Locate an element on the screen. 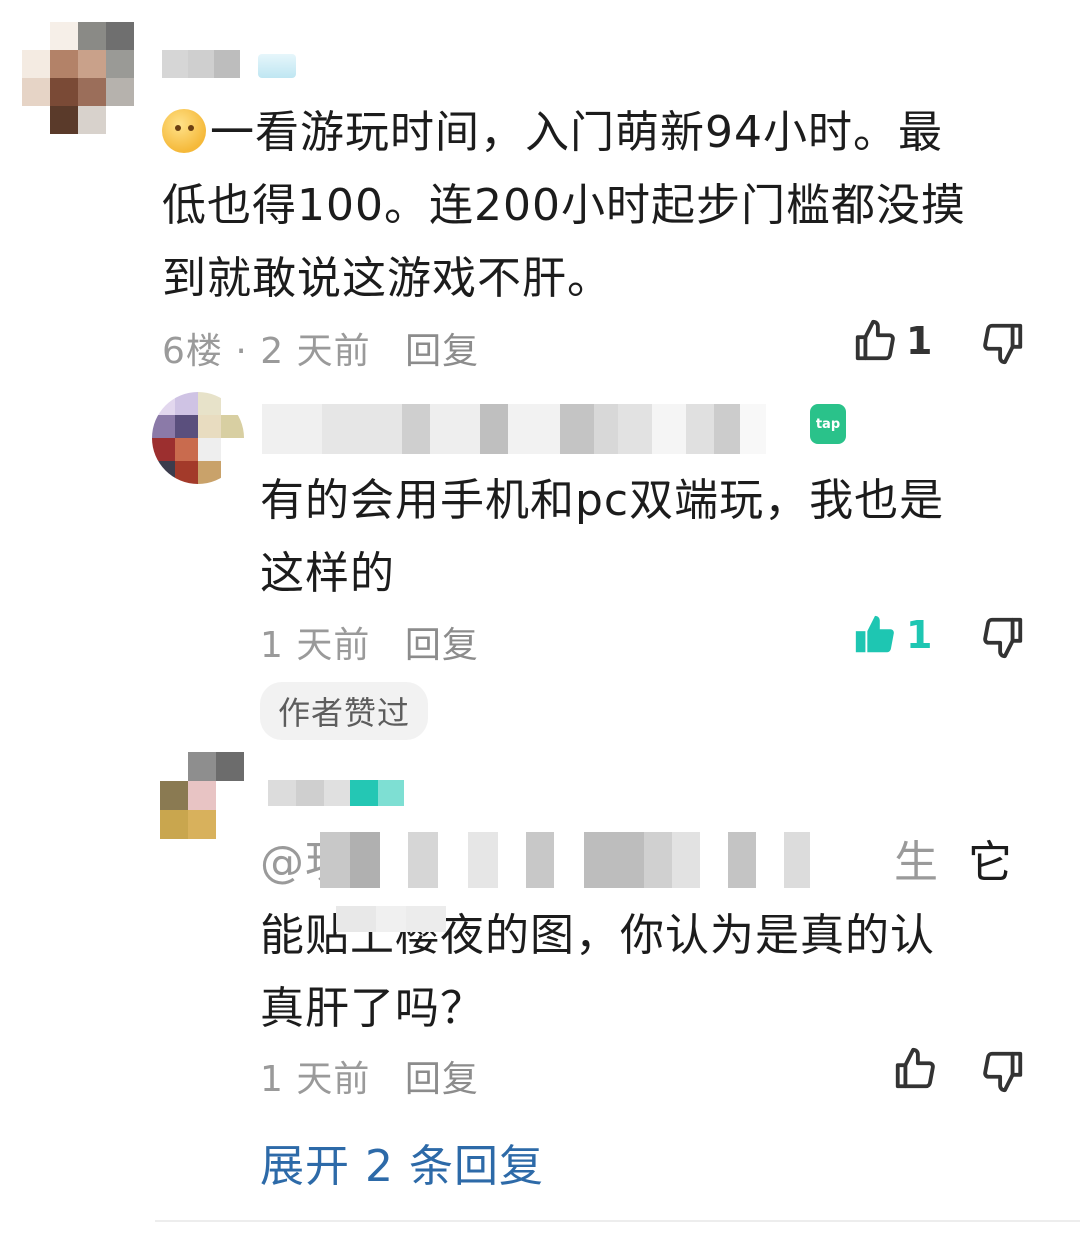 The image size is (1080, 1236). timestamp: 2 天前 is located at coordinates (315, 351).